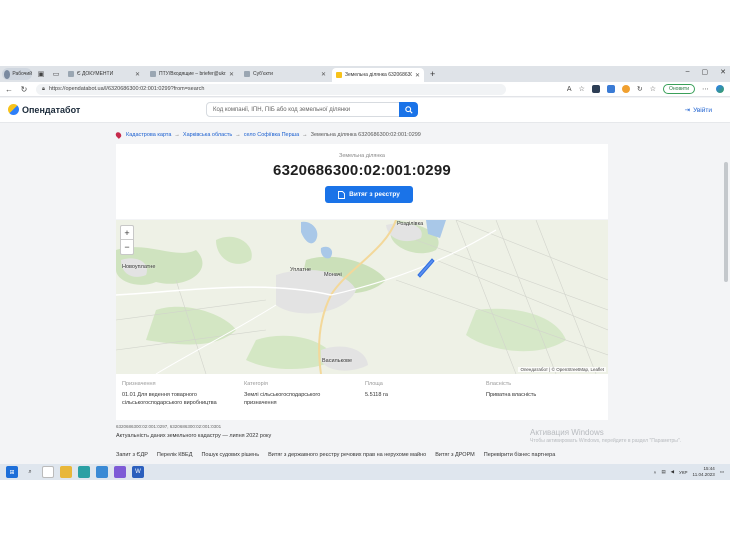 The height and width of the screenshot is (547, 730). What do you see at coordinates (66, 472) in the screenshot?
I see `file-explorer-icon` at bounding box center [66, 472].